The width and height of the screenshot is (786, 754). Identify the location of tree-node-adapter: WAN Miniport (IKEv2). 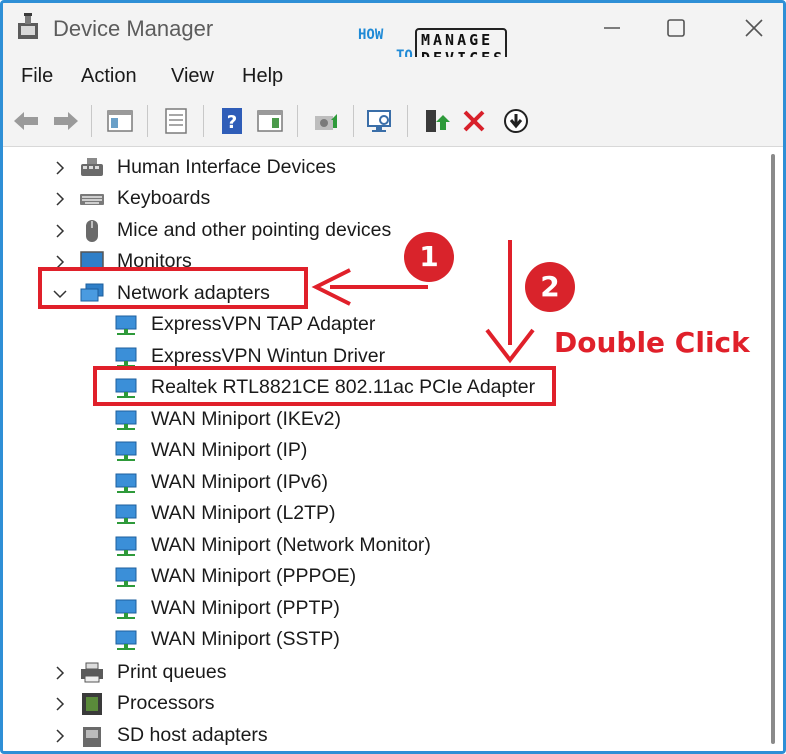
(263, 420).